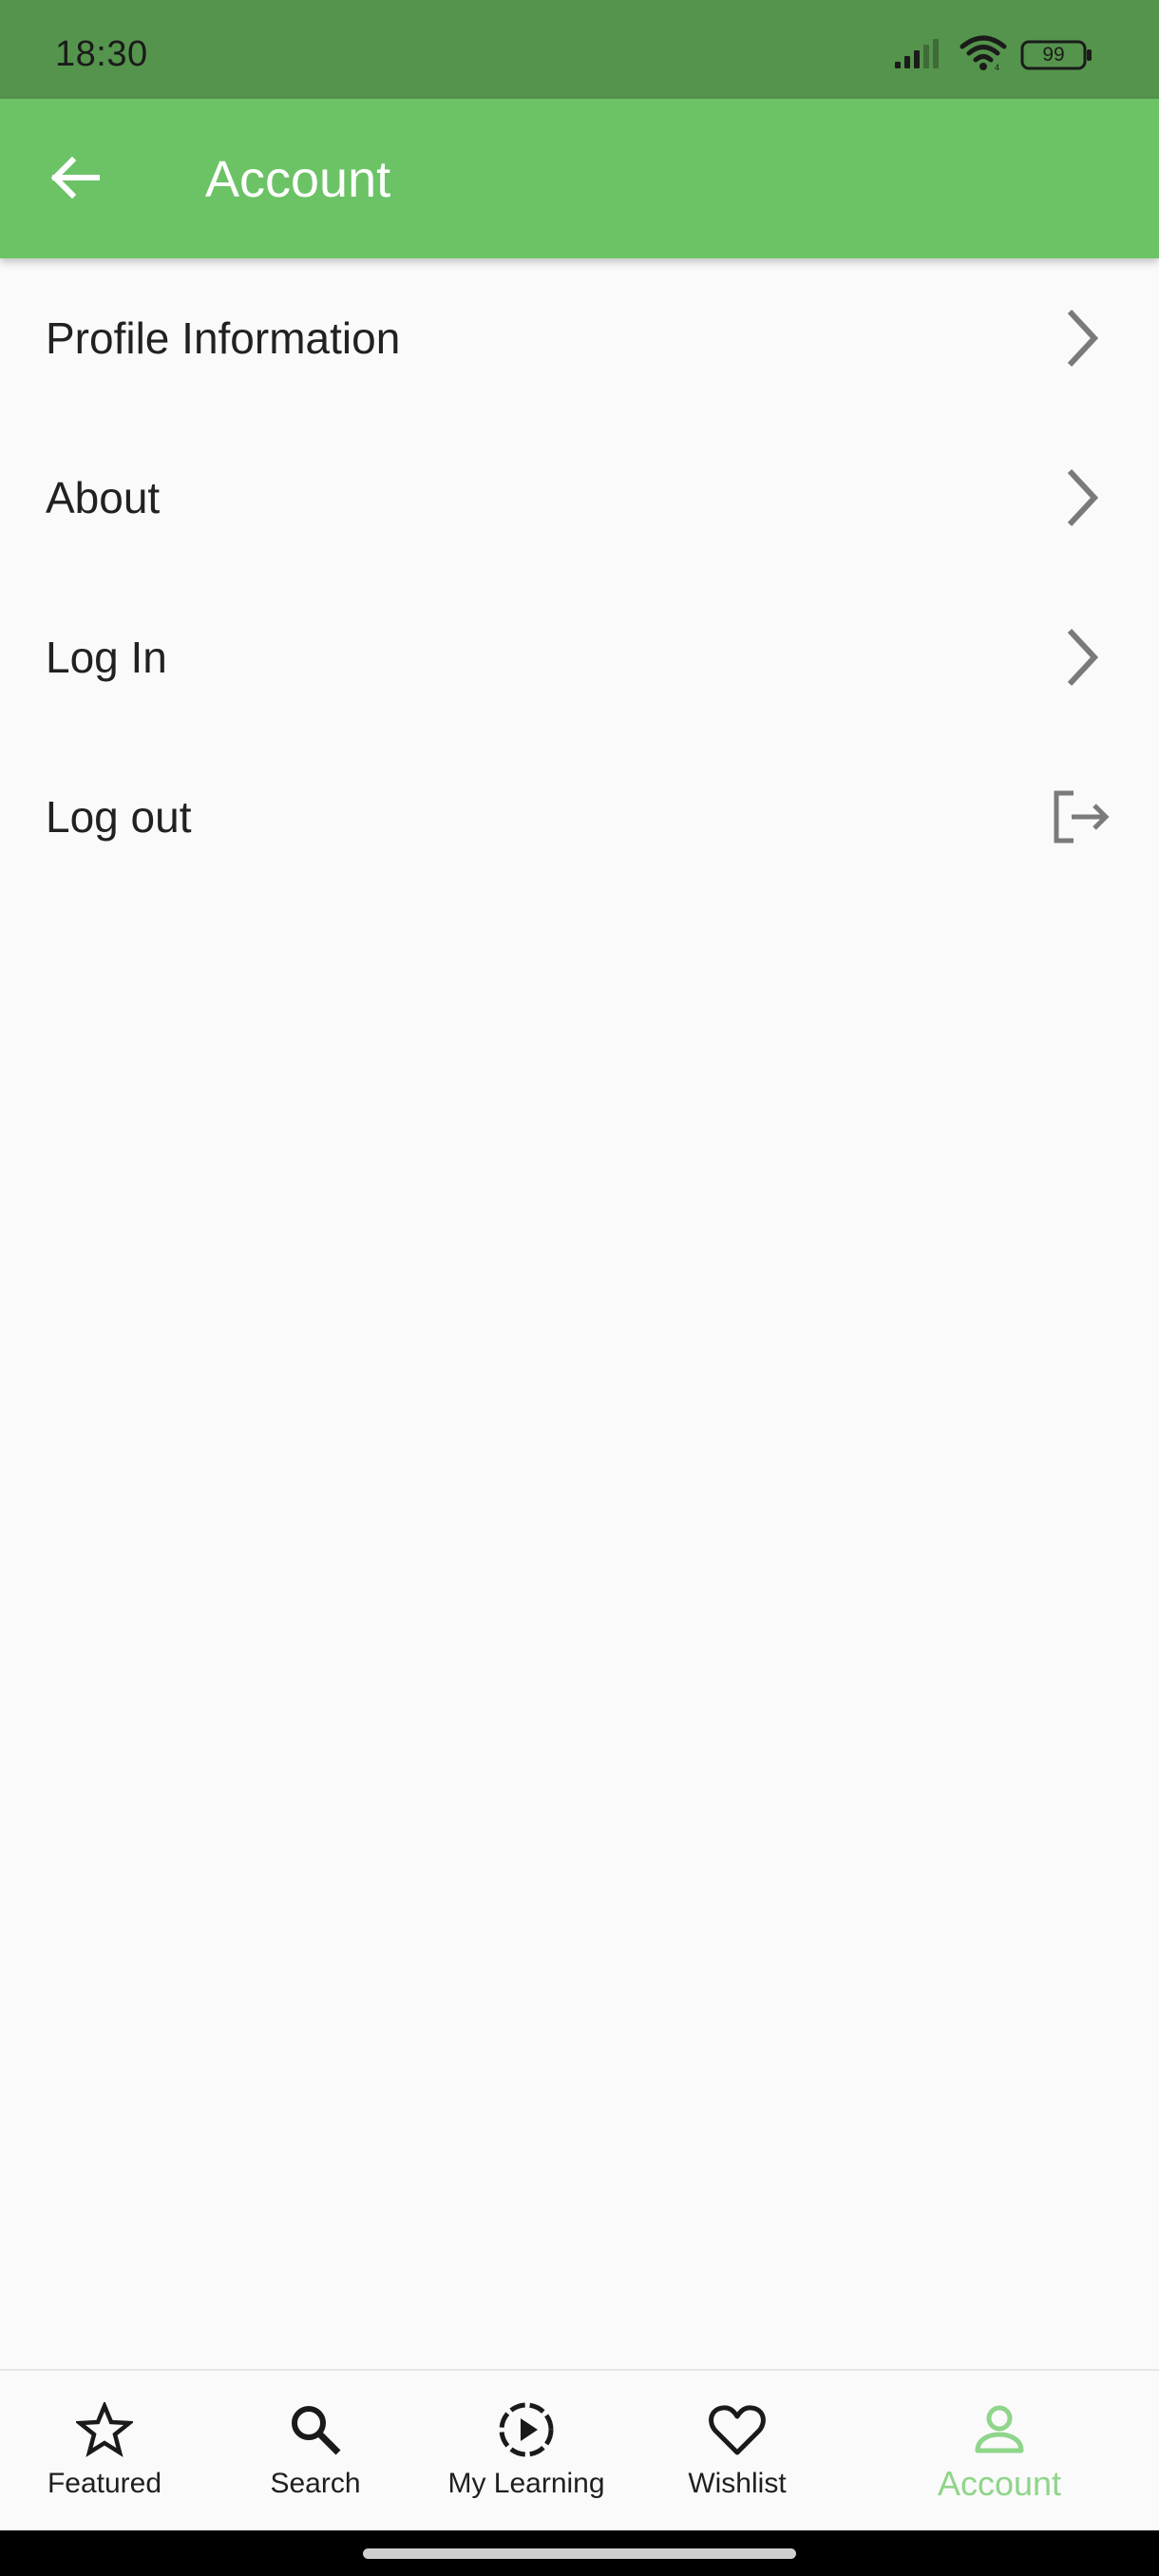 This screenshot has height=2576, width=1159. What do you see at coordinates (579, 817) in the screenshot?
I see `menu-item-log-out: Log out` at bounding box center [579, 817].